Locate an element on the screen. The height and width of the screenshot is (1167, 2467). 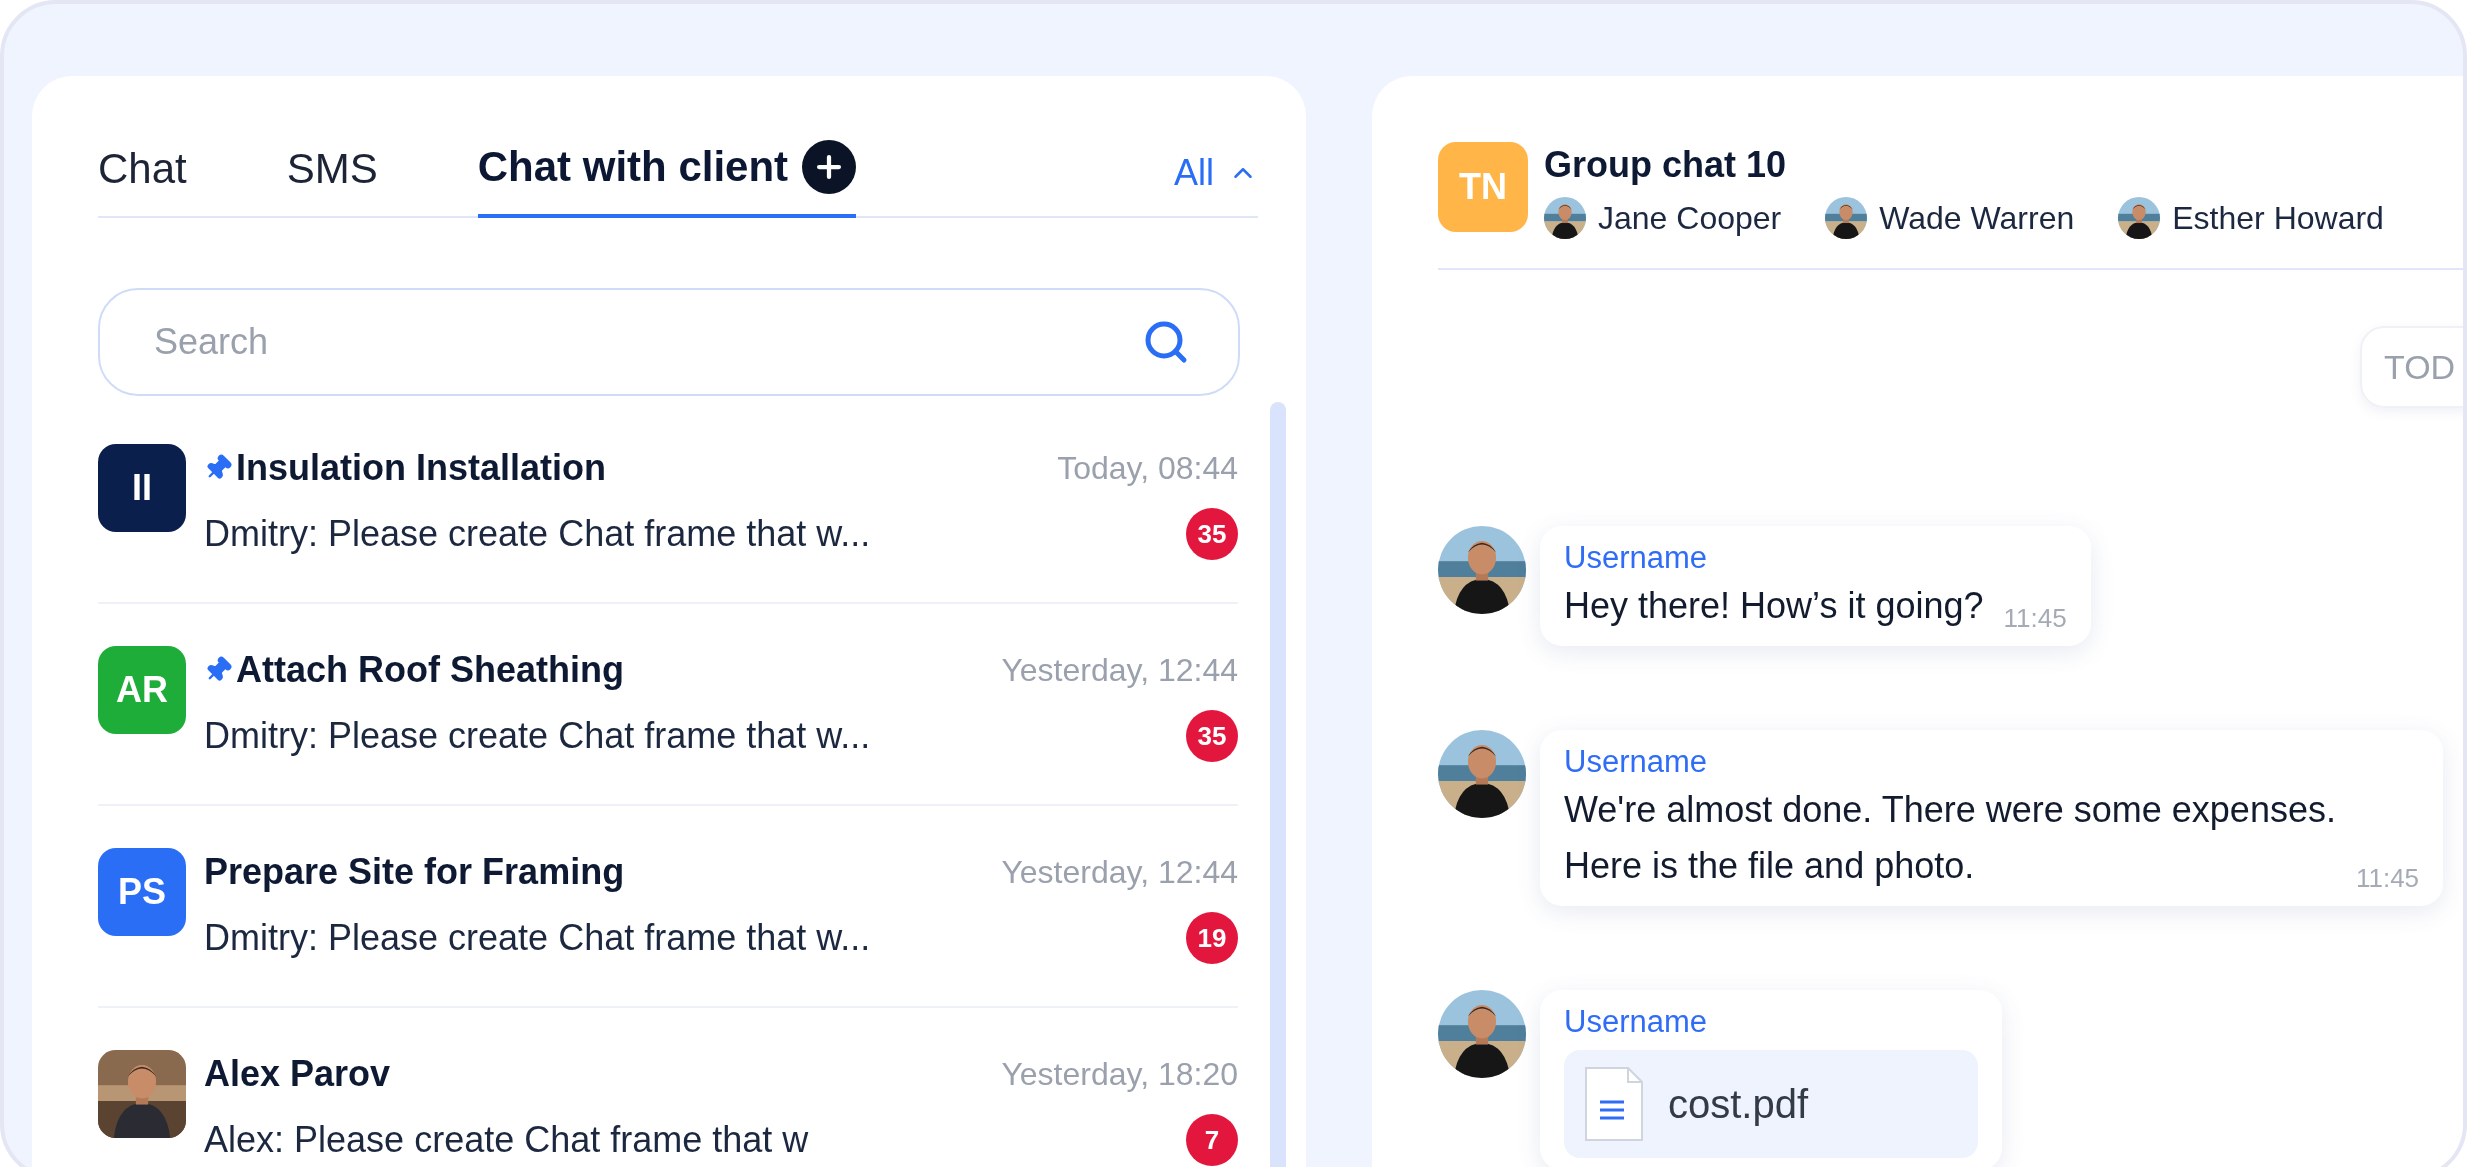
chat-title: Alex Parov is located at coordinates (297, 1074).